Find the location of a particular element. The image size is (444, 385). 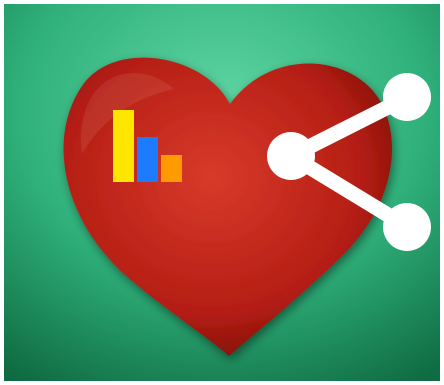

share-node-left is located at coordinates (291, 156).